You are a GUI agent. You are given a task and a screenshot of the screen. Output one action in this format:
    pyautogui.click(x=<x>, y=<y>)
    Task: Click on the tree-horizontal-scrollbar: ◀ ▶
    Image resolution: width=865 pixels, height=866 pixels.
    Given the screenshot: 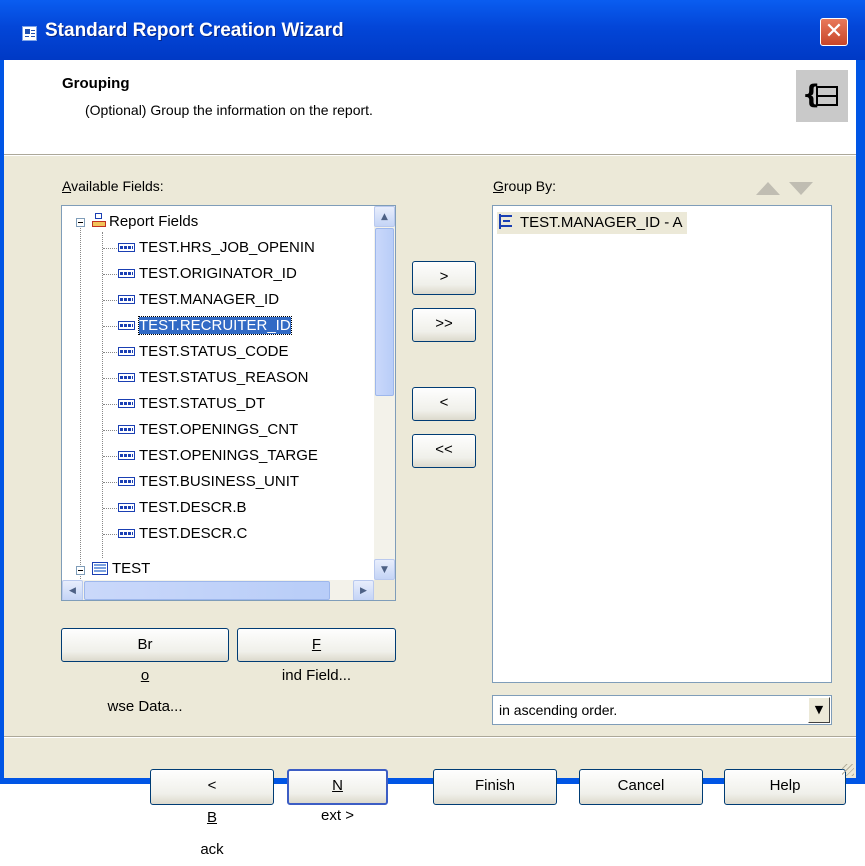 What is the action you would take?
    pyautogui.click(x=218, y=590)
    